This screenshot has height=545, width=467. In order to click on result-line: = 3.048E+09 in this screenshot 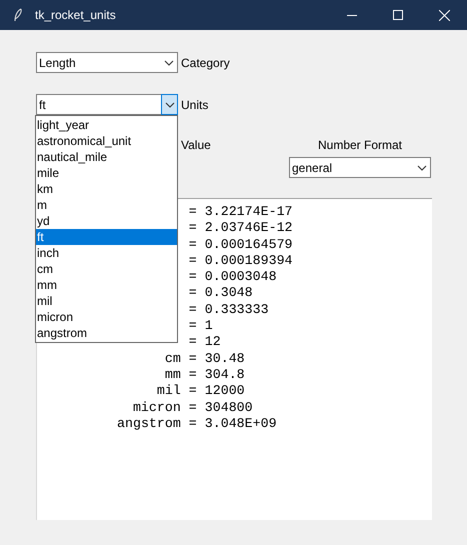, I will do `click(232, 424)`.